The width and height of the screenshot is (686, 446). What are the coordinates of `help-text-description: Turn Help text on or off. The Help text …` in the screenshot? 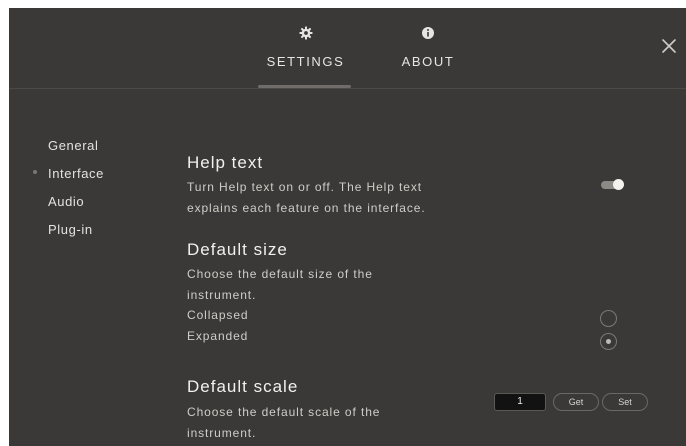 It's located at (306, 197).